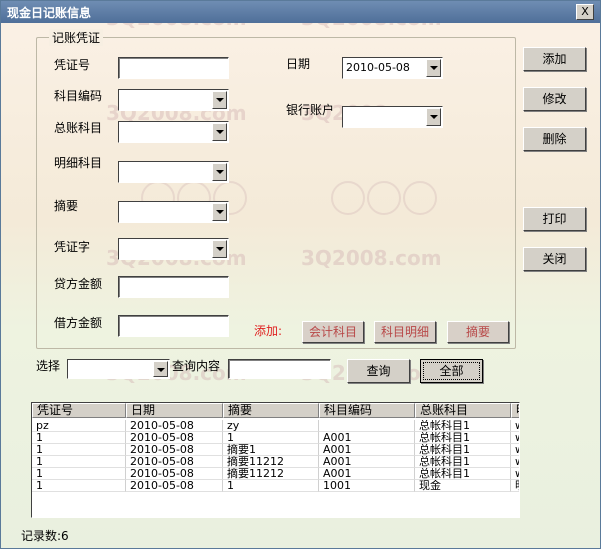 The width and height of the screenshot is (601, 549). I want to click on table-cell: 1001, so click(367, 486).